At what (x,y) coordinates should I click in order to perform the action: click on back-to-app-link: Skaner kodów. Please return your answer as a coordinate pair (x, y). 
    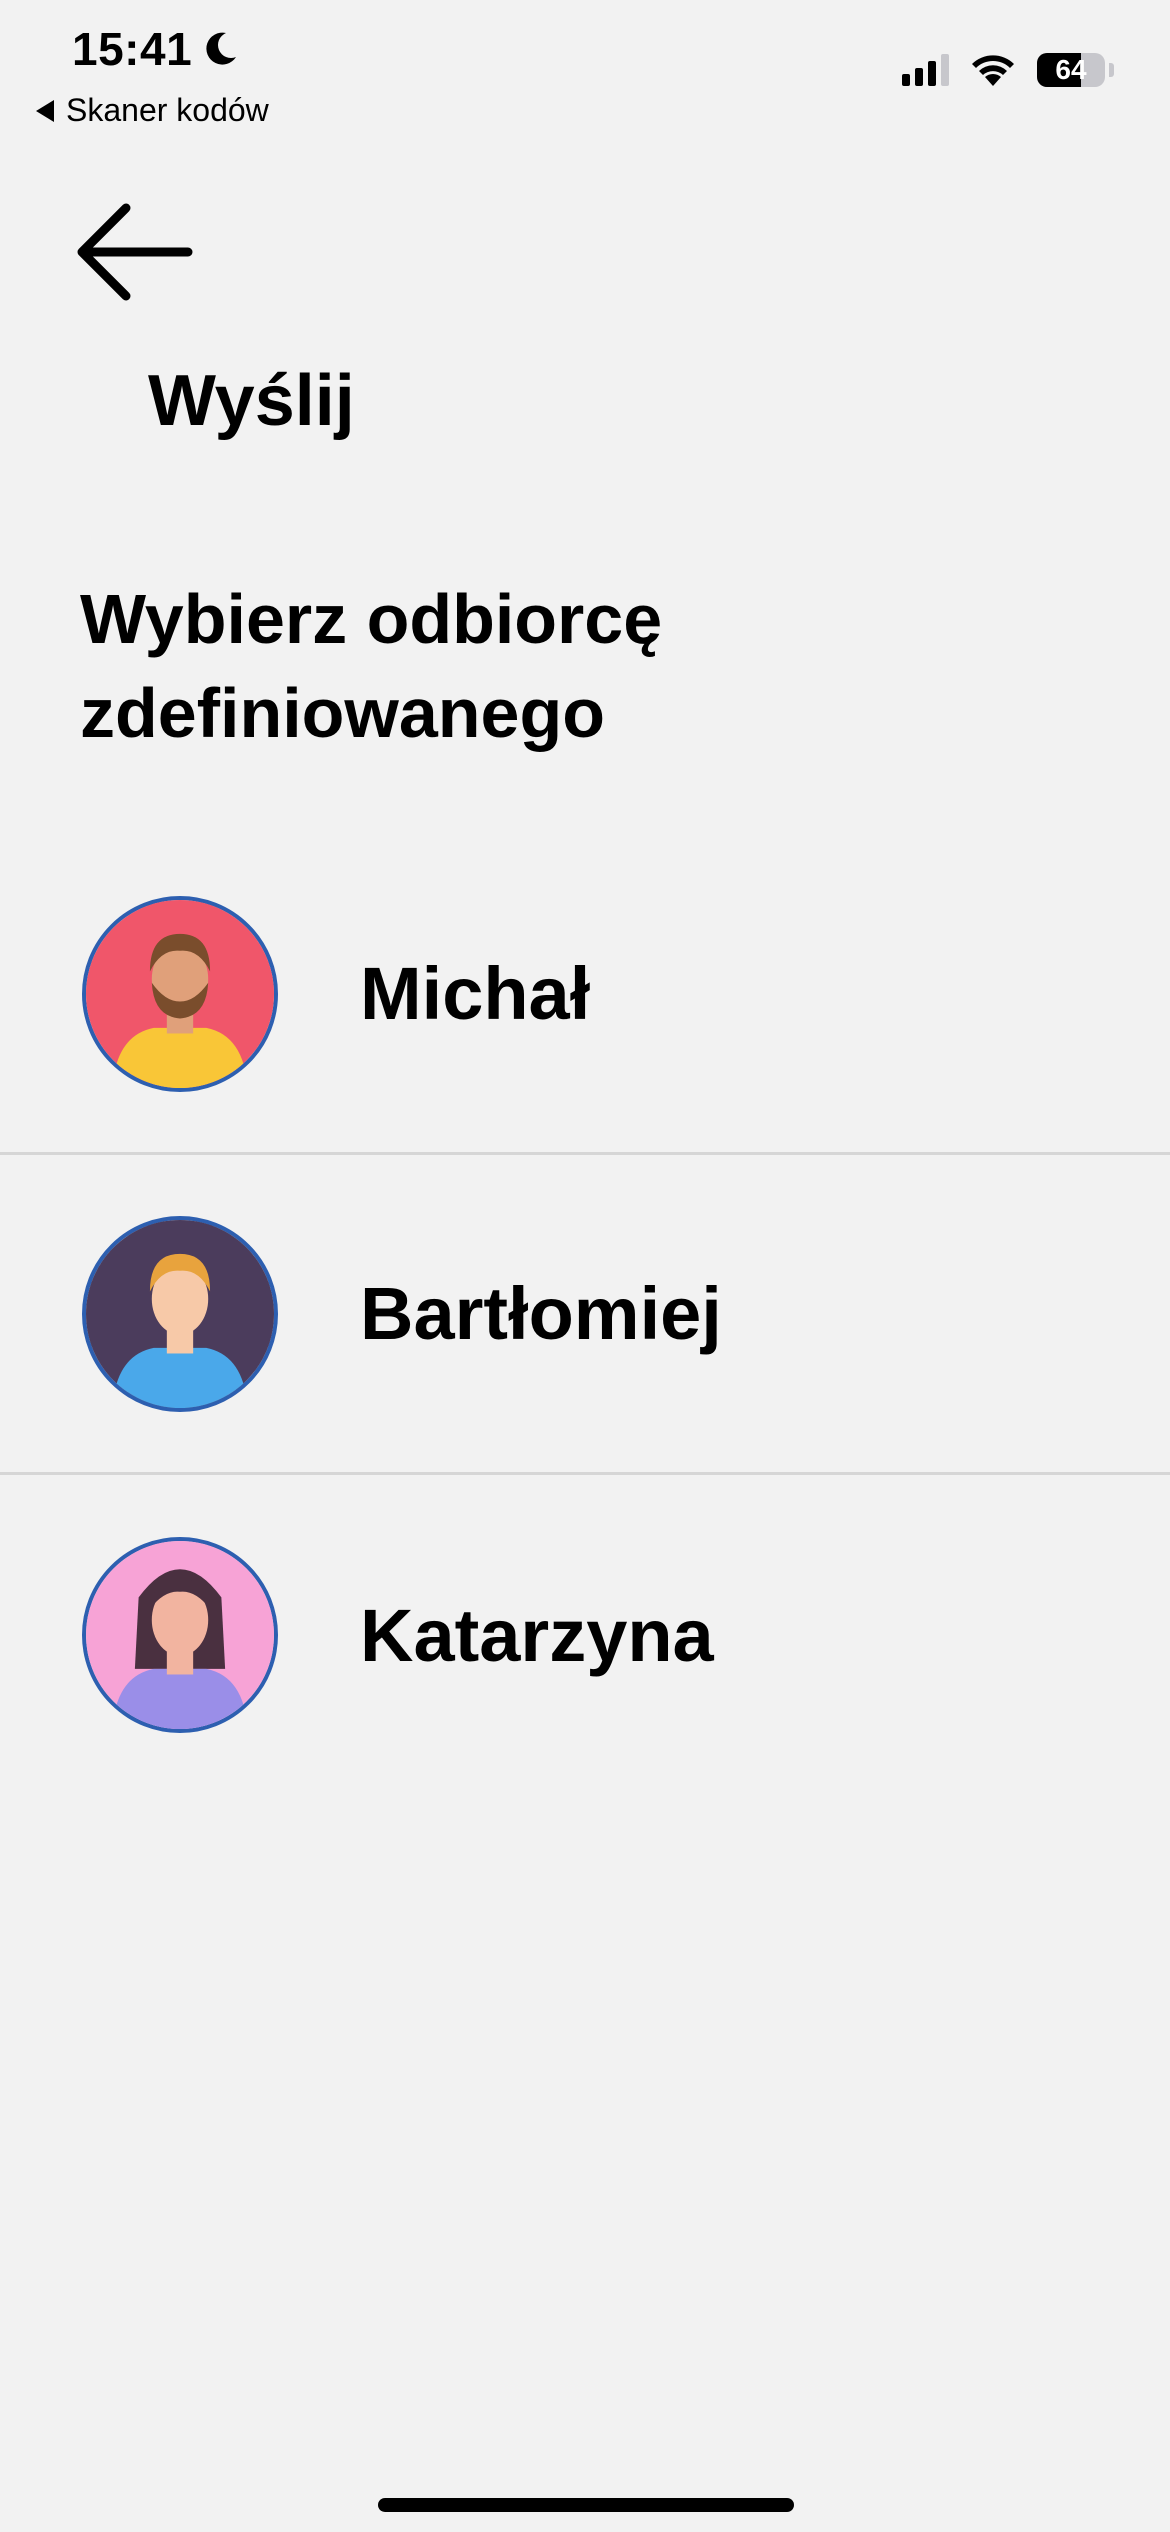
    Looking at the image, I should click on (152, 110).